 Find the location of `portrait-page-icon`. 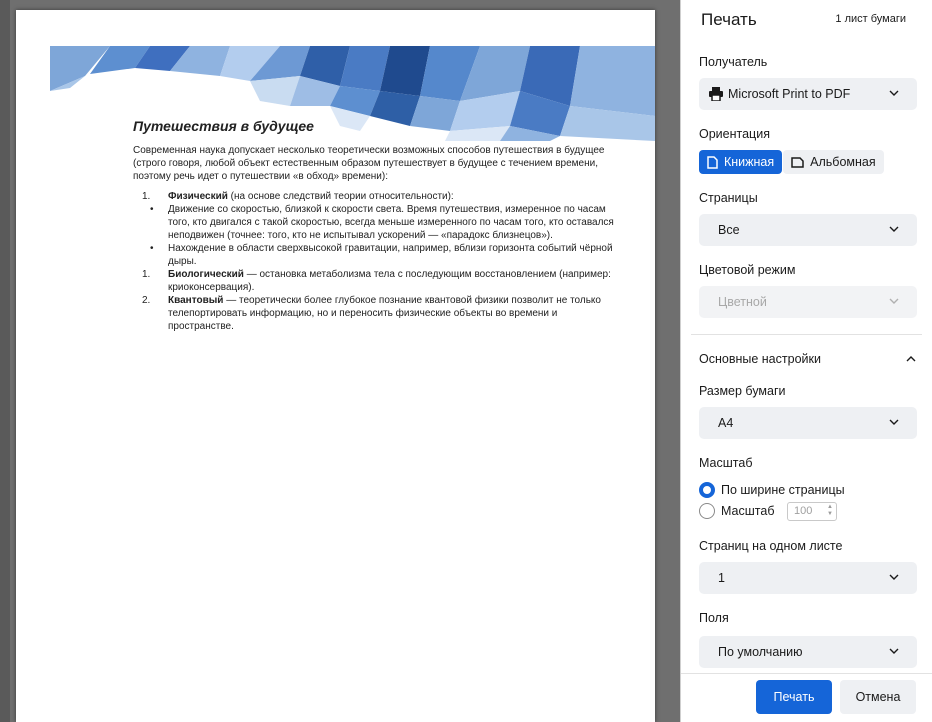

portrait-page-icon is located at coordinates (712, 162).